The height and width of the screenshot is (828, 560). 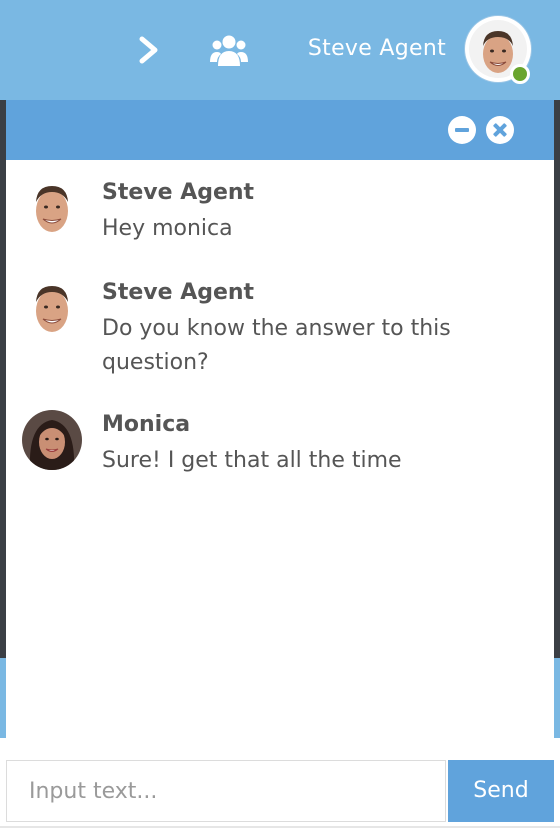 What do you see at coordinates (276, 345) in the screenshot?
I see `message-text: Do you know the answer to this question?` at bounding box center [276, 345].